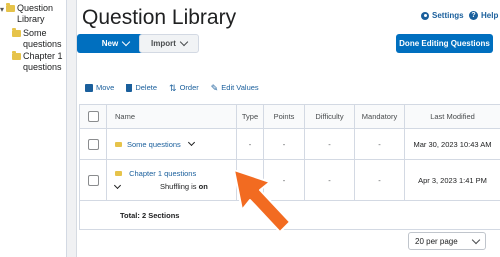  I want to click on select-all-cell, so click(93, 116).